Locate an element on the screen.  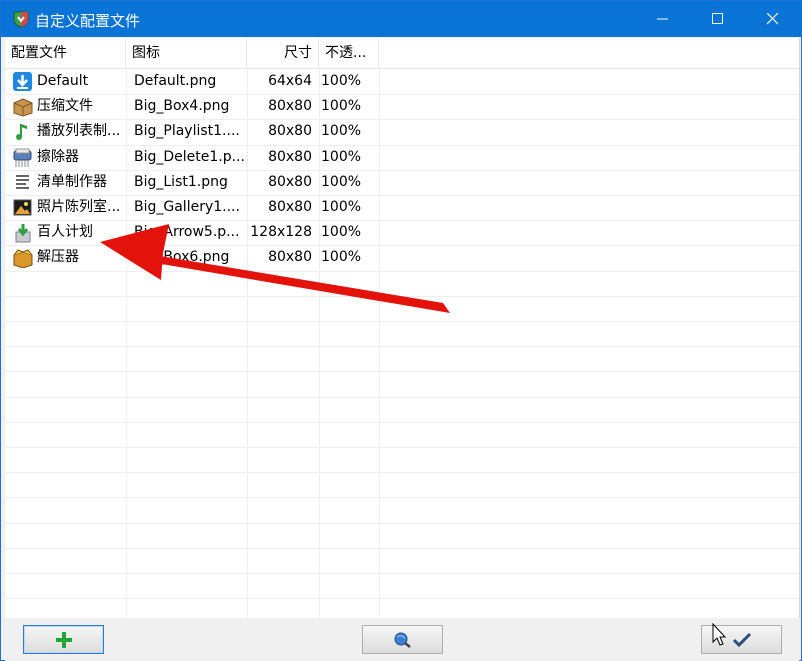
close-button is located at coordinates (773, 19).